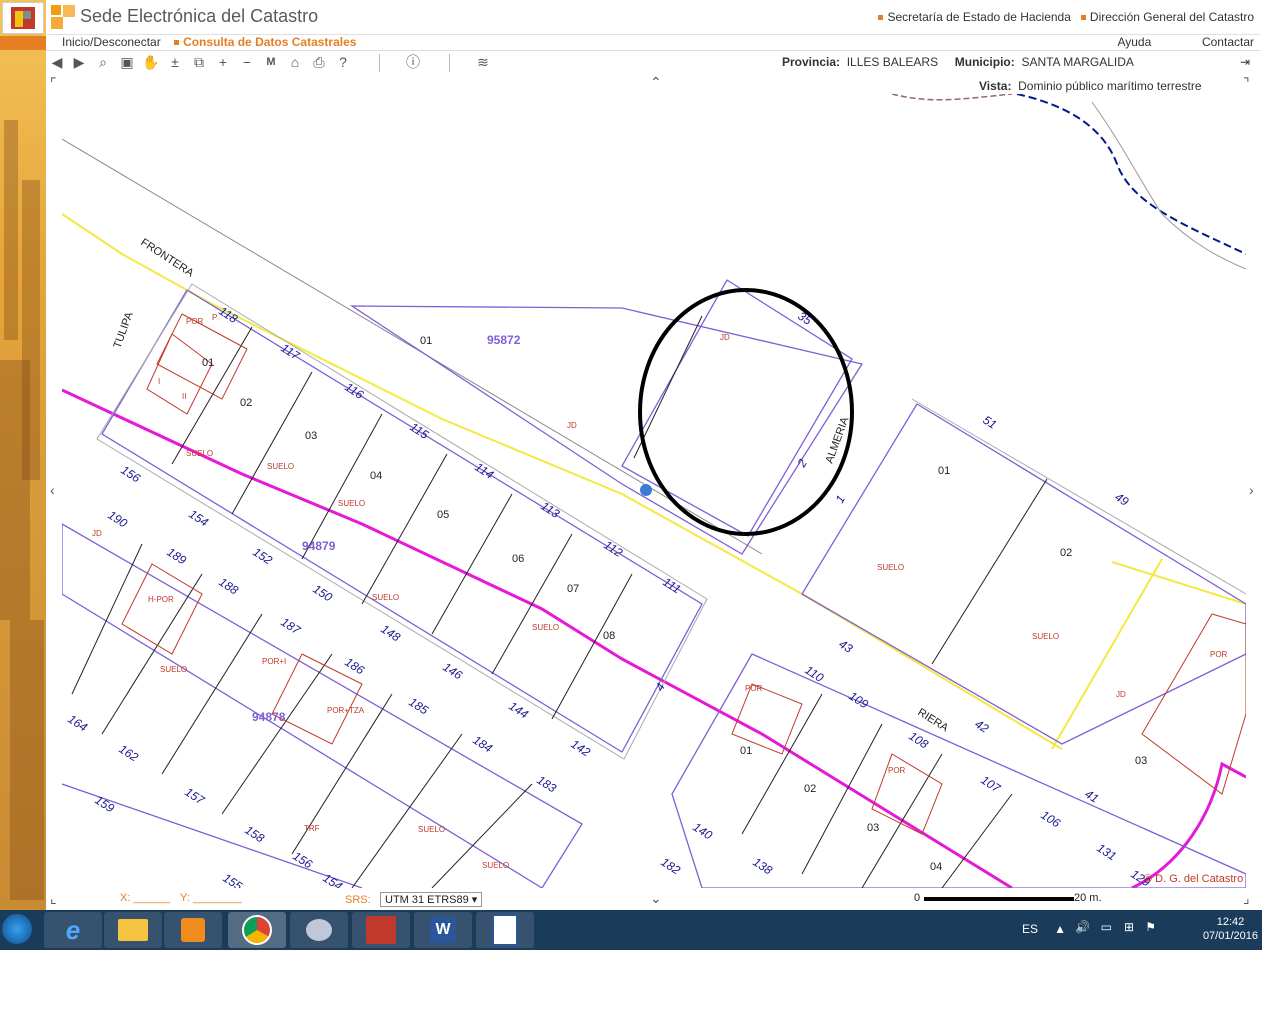 This screenshot has height=1024, width=1280. Describe the element at coordinates (1246, 83) in the screenshot. I see `frame-corner-icon: ⌝` at that location.